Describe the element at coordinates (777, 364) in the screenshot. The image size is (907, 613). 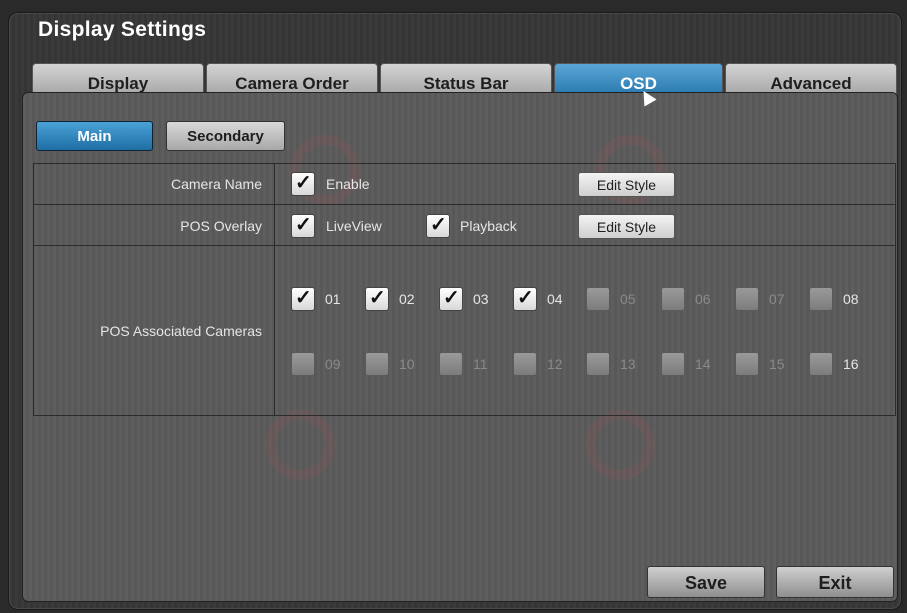
I see `camera-number-label: 15` at that location.